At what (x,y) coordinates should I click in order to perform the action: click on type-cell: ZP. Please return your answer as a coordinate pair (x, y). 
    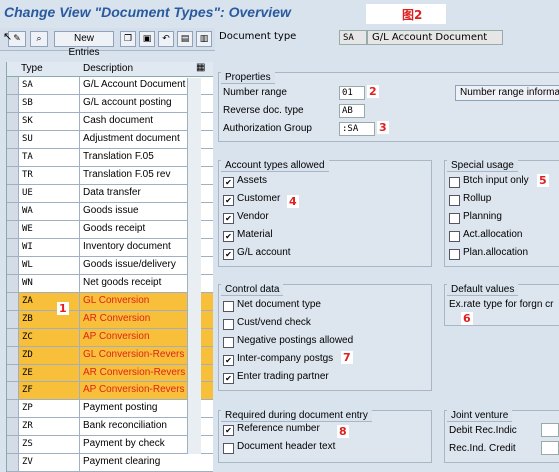
    Looking at the image, I should click on (50, 409).